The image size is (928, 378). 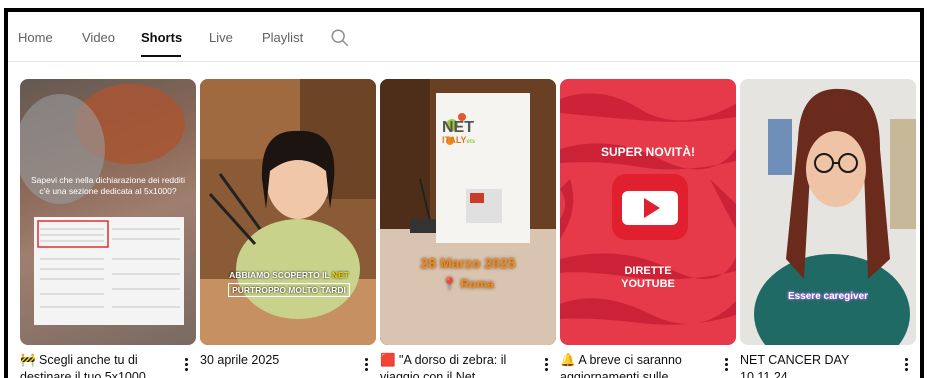 I want to click on thumbnail-caption: Essere caregiver, so click(x=828, y=296).